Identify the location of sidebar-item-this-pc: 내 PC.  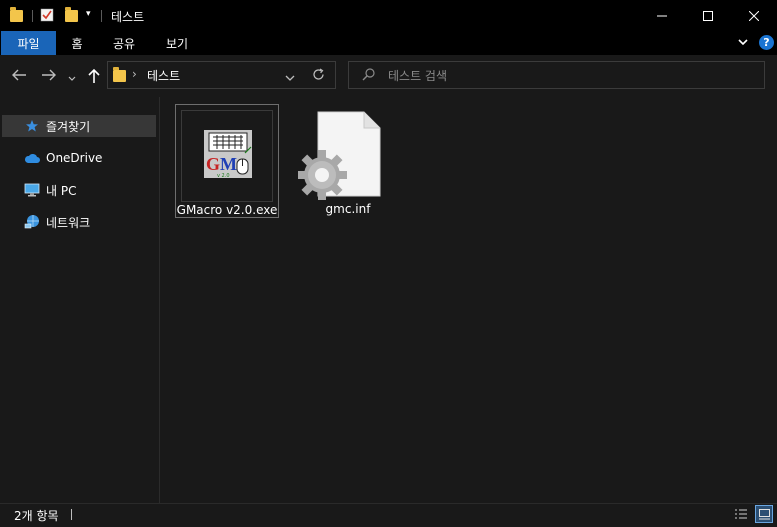
(79, 190).